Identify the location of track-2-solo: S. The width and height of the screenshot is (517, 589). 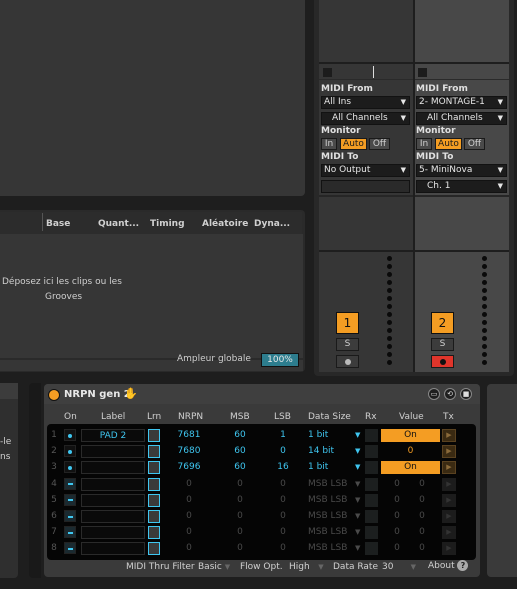
(442, 344).